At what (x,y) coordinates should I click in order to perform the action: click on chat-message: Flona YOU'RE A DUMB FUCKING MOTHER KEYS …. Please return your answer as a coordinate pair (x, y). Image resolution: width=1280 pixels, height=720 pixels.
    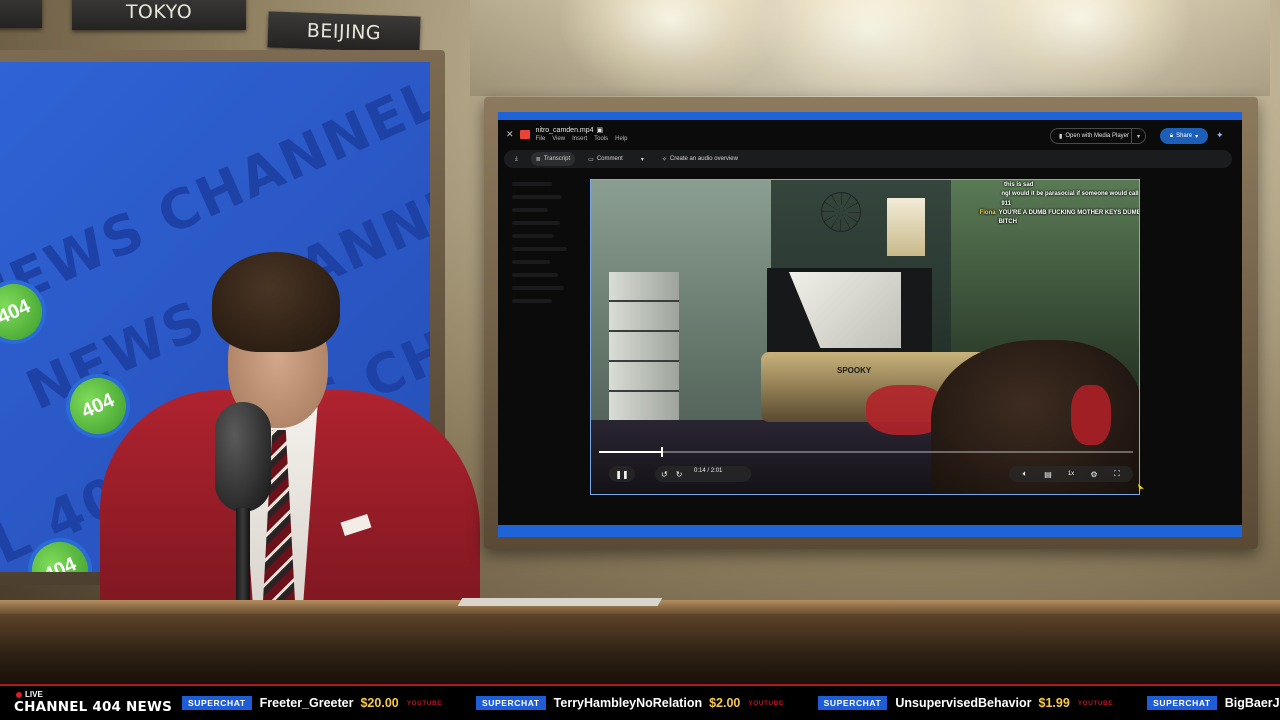
    Looking at the image, I should click on (1048, 218).